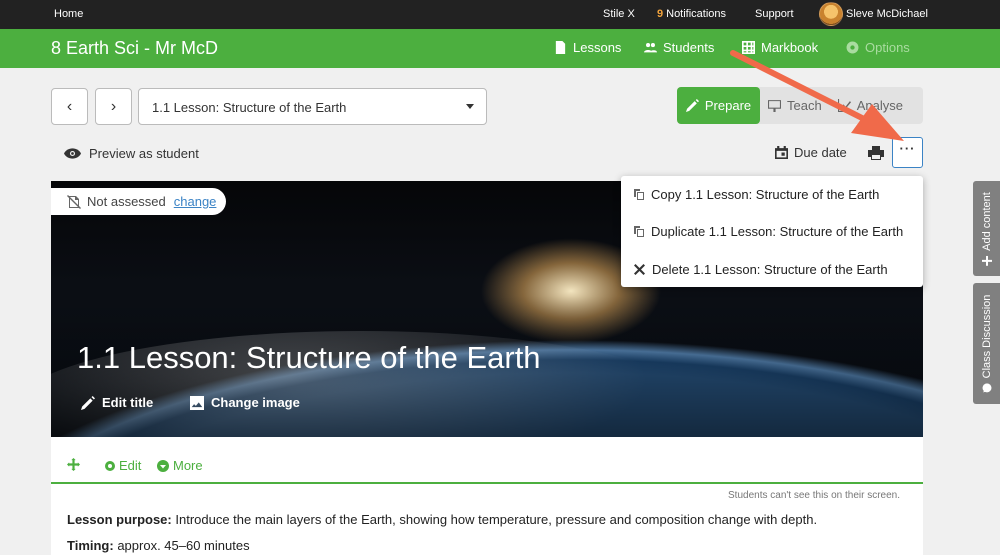 This screenshot has height=555, width=1000. I want to click on add-content-tab-inner: Add content, so click(987, 229).